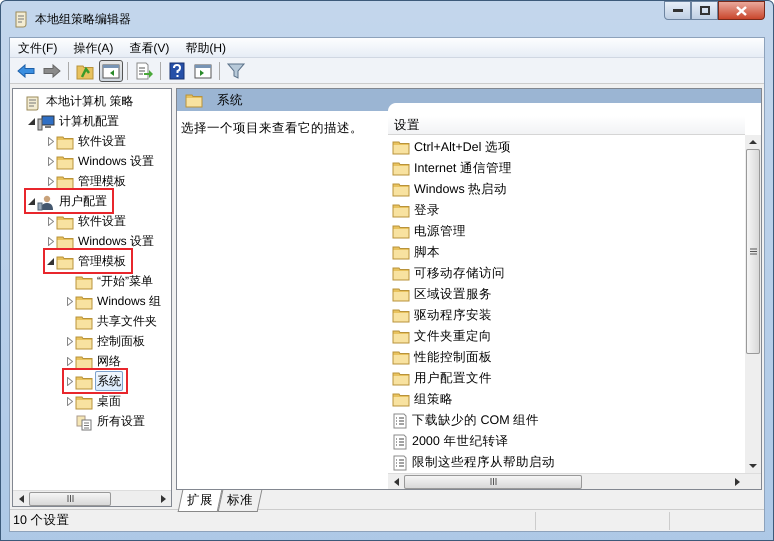  I want to click on settings-list-icon, so click(84, 422).